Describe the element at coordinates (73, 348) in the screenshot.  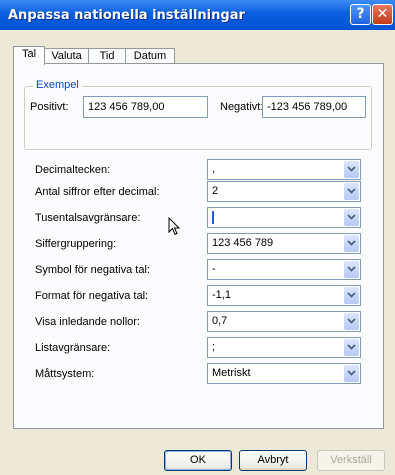
I see `list-separator-label: Listavgränsare:` at that location.